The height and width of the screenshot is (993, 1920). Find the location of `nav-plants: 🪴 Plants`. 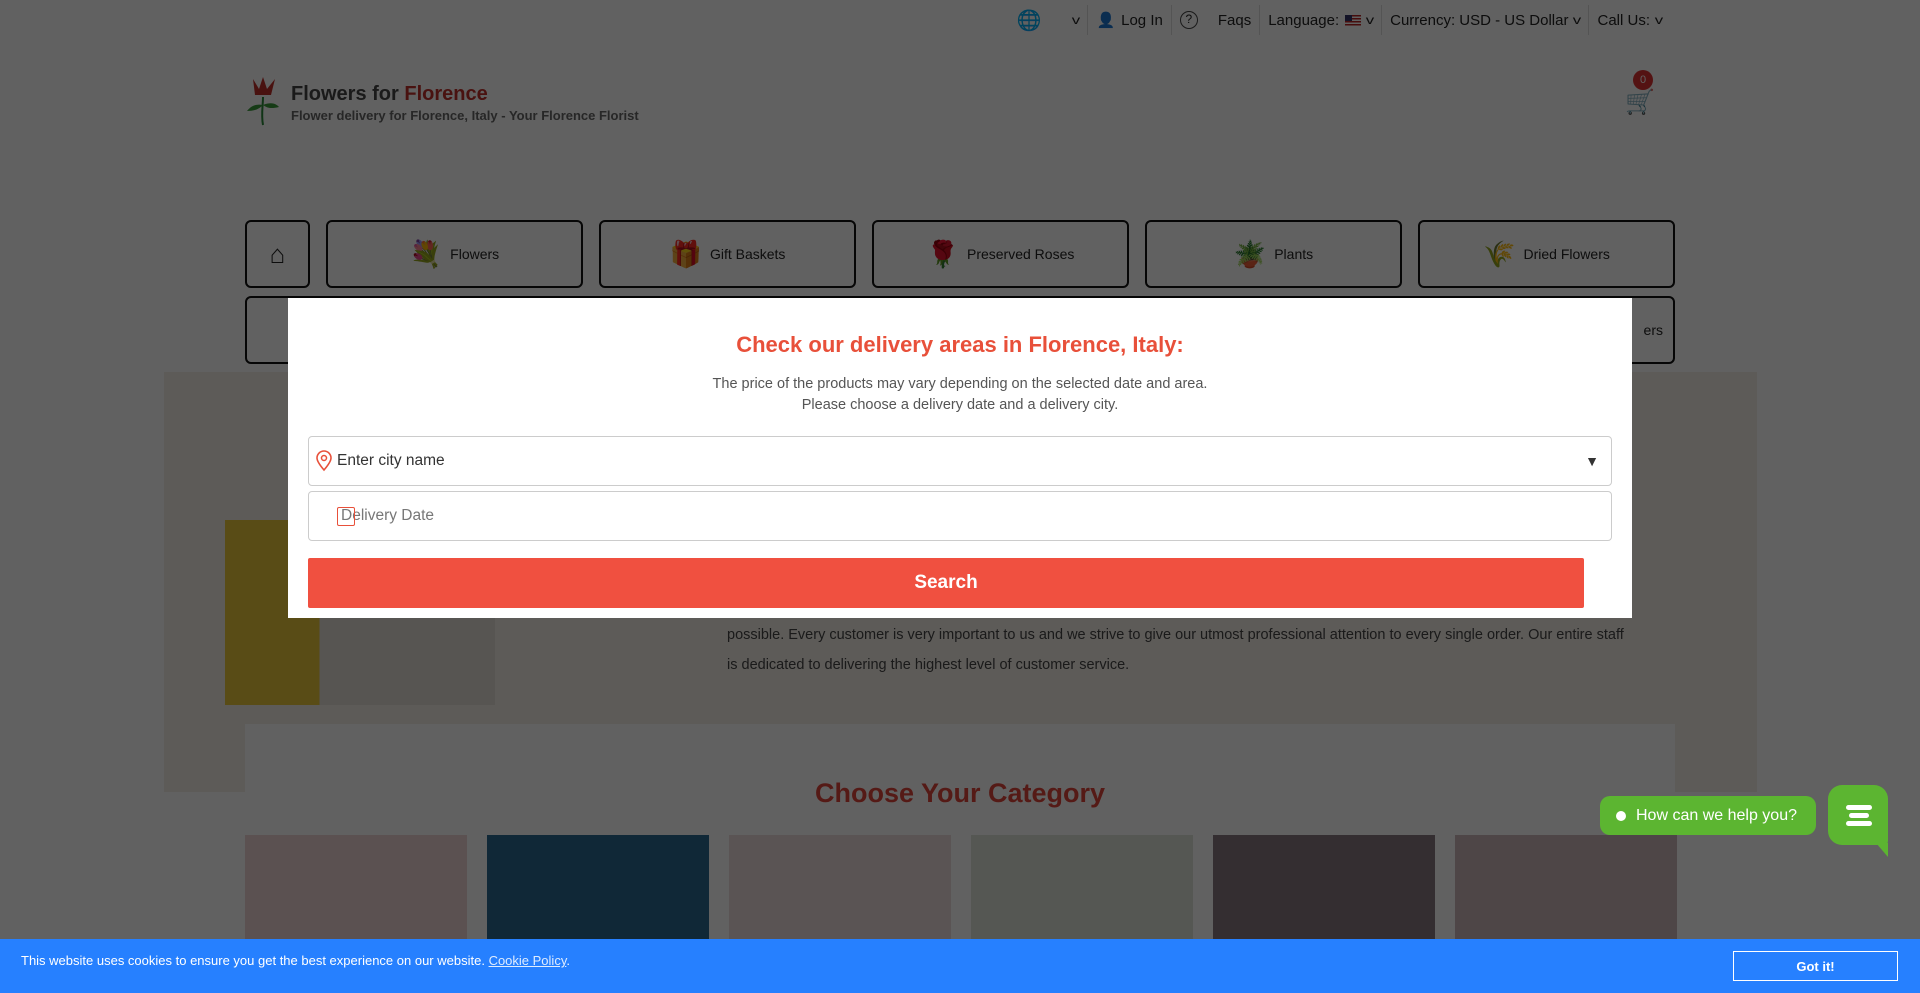

nav-plants: 🪴 Plants is located at coordinates (1273, 254).